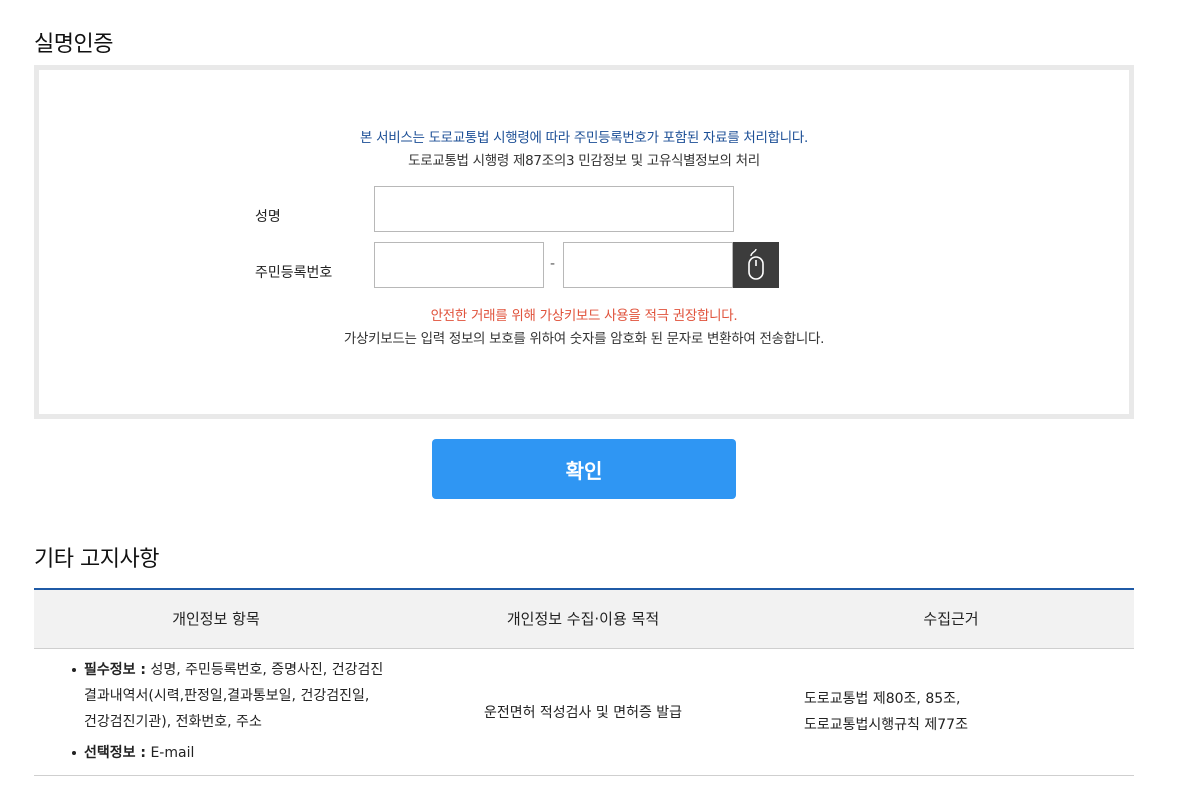  What do you see at coordinates (265, 669) in the screenshot?
I see `required-info-line1: 성명, 주민등록번호, 증명사진, 건강검진` at bounding box center [265, 669].